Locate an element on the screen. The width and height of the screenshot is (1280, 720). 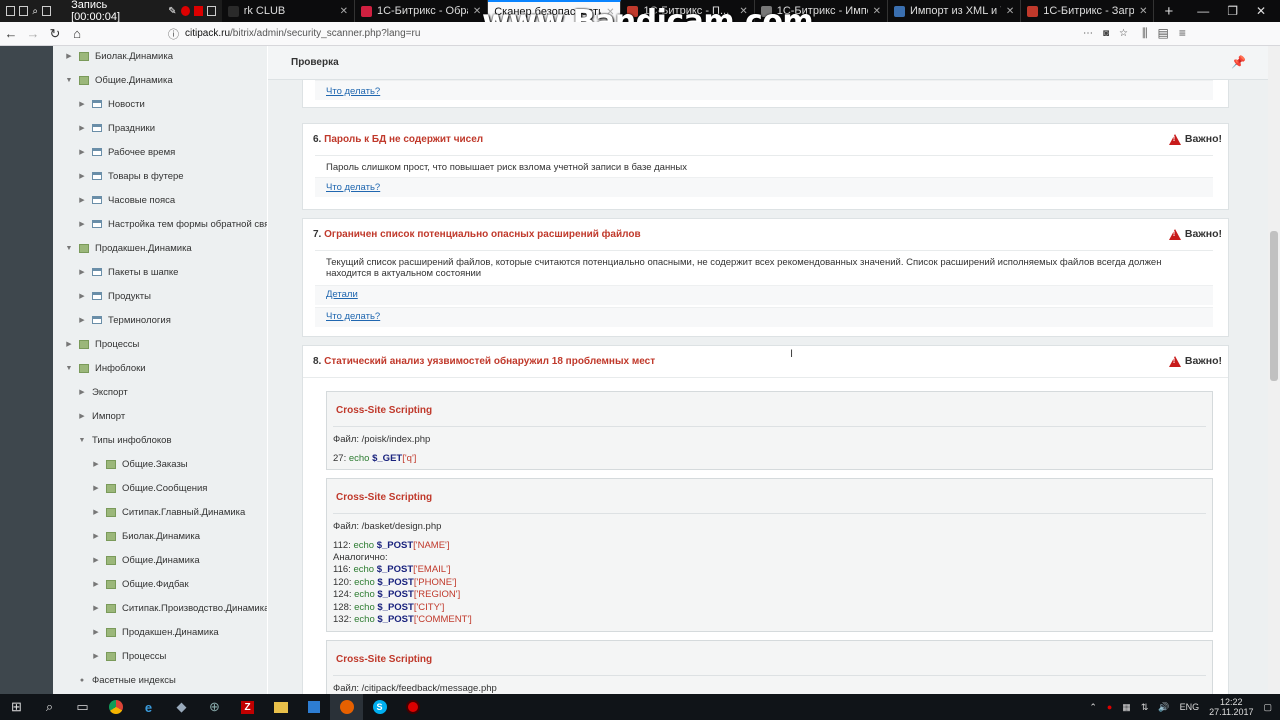
app-icon: ◆ is located at coordinates (181, 707).